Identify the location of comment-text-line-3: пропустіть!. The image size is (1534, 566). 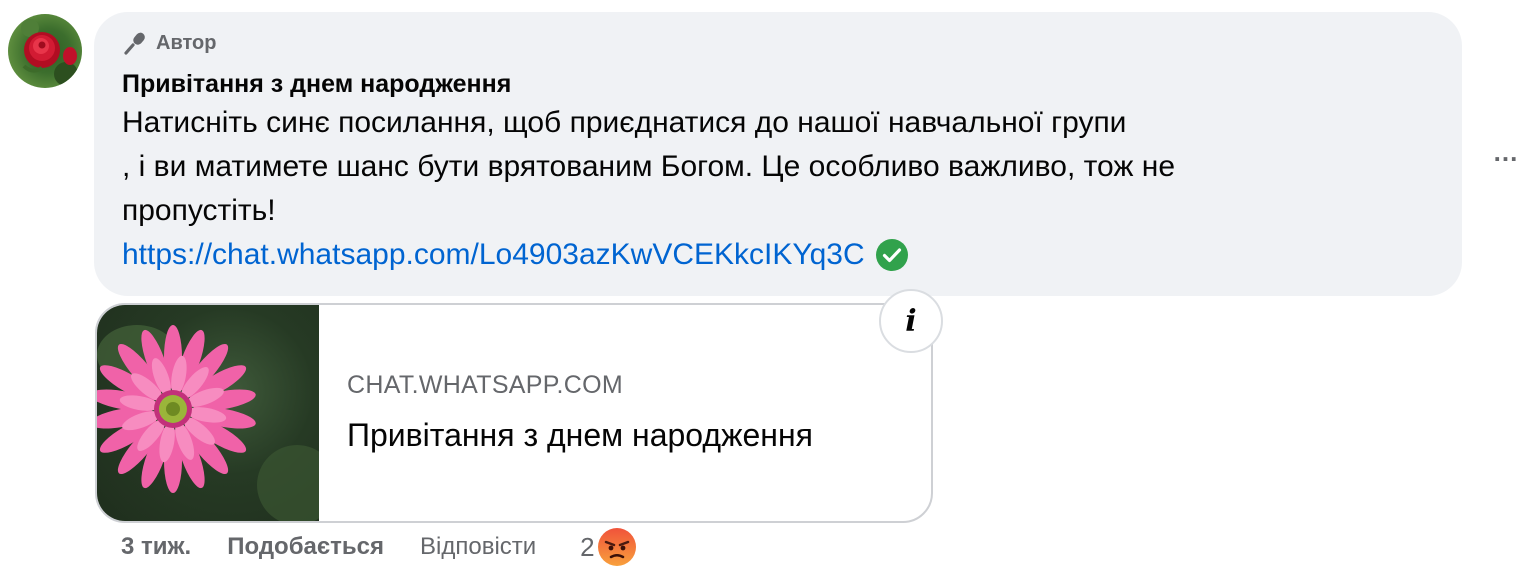
(199, 210).